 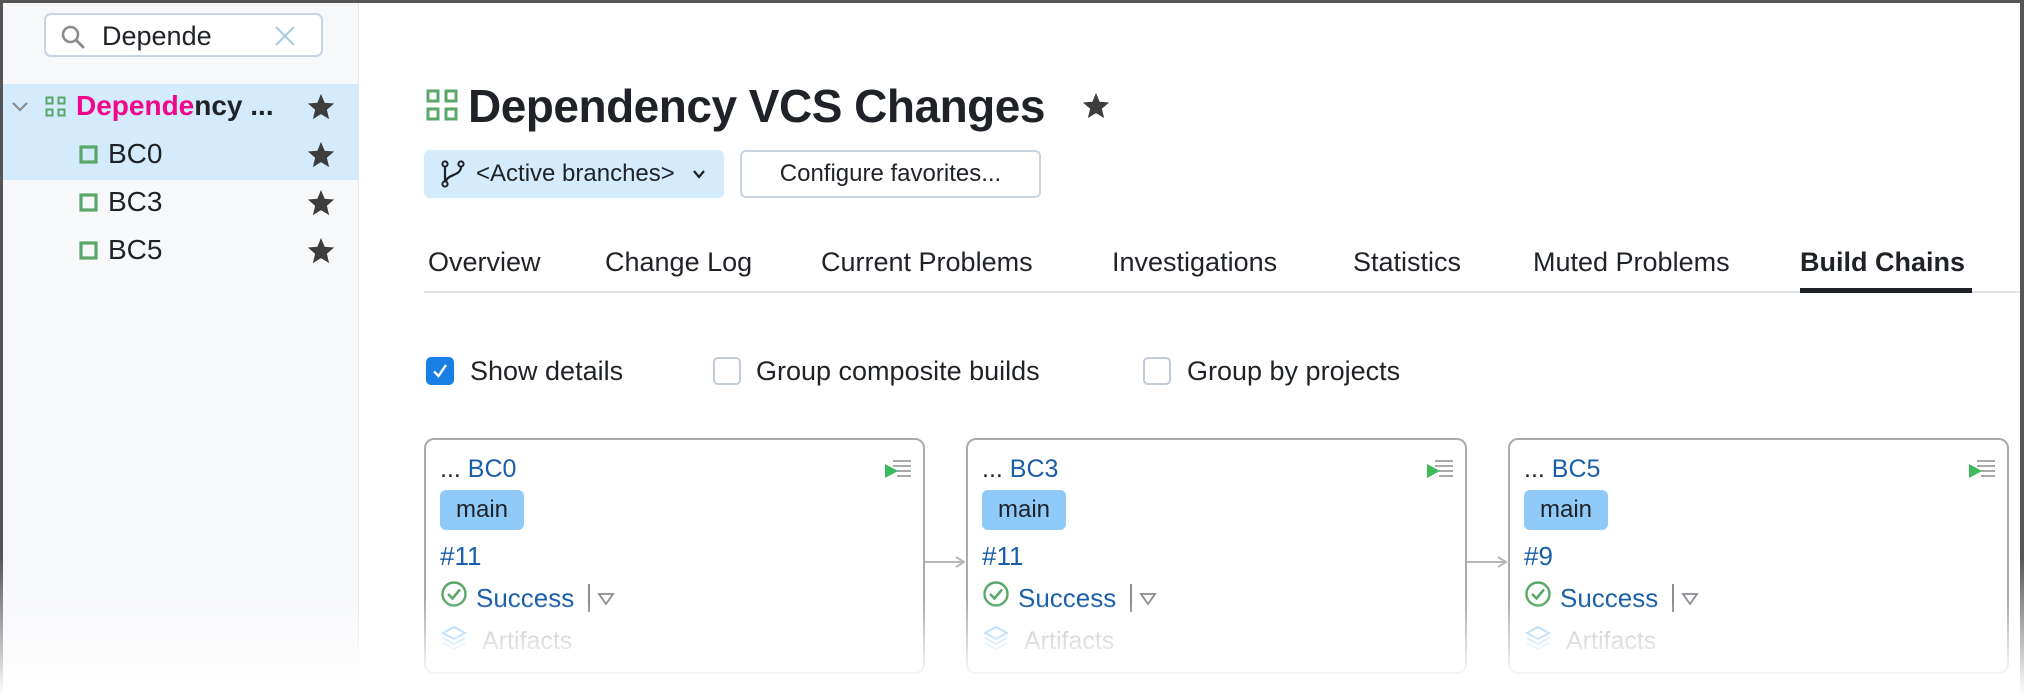 I want to click on show-details-checkbox, so click(x=440, y=371).